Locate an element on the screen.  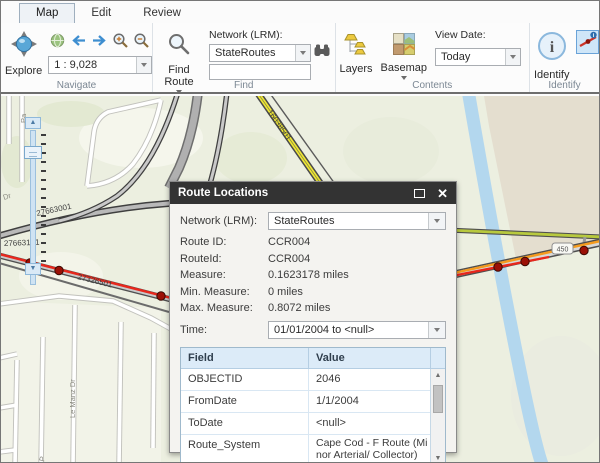
route-shield: 450 is located at coordinates (562, 248).